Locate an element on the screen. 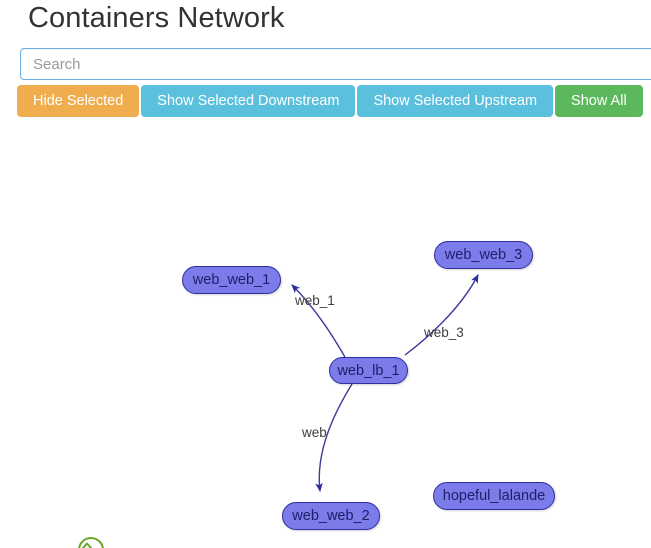 Image resolution: width=651 pixels, height=548 pixels. graph-node-label: hopeful_lalande is located at coordinates (494, 496).